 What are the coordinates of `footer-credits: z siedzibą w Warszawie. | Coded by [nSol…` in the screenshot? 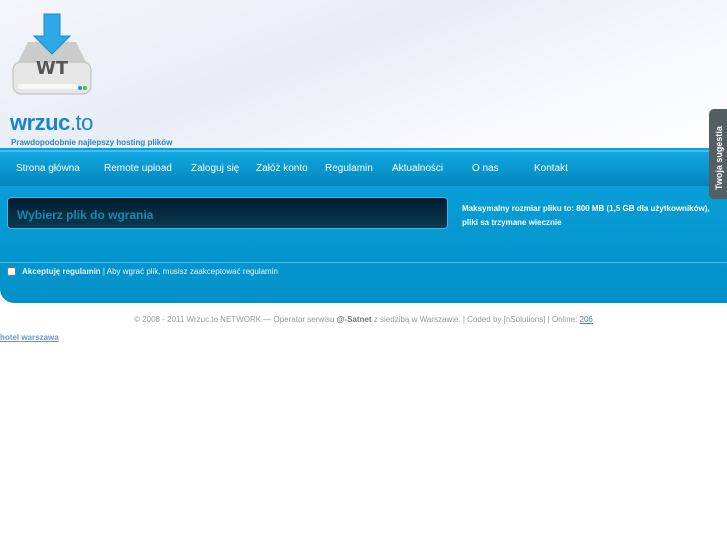 It's located at (475, 319).